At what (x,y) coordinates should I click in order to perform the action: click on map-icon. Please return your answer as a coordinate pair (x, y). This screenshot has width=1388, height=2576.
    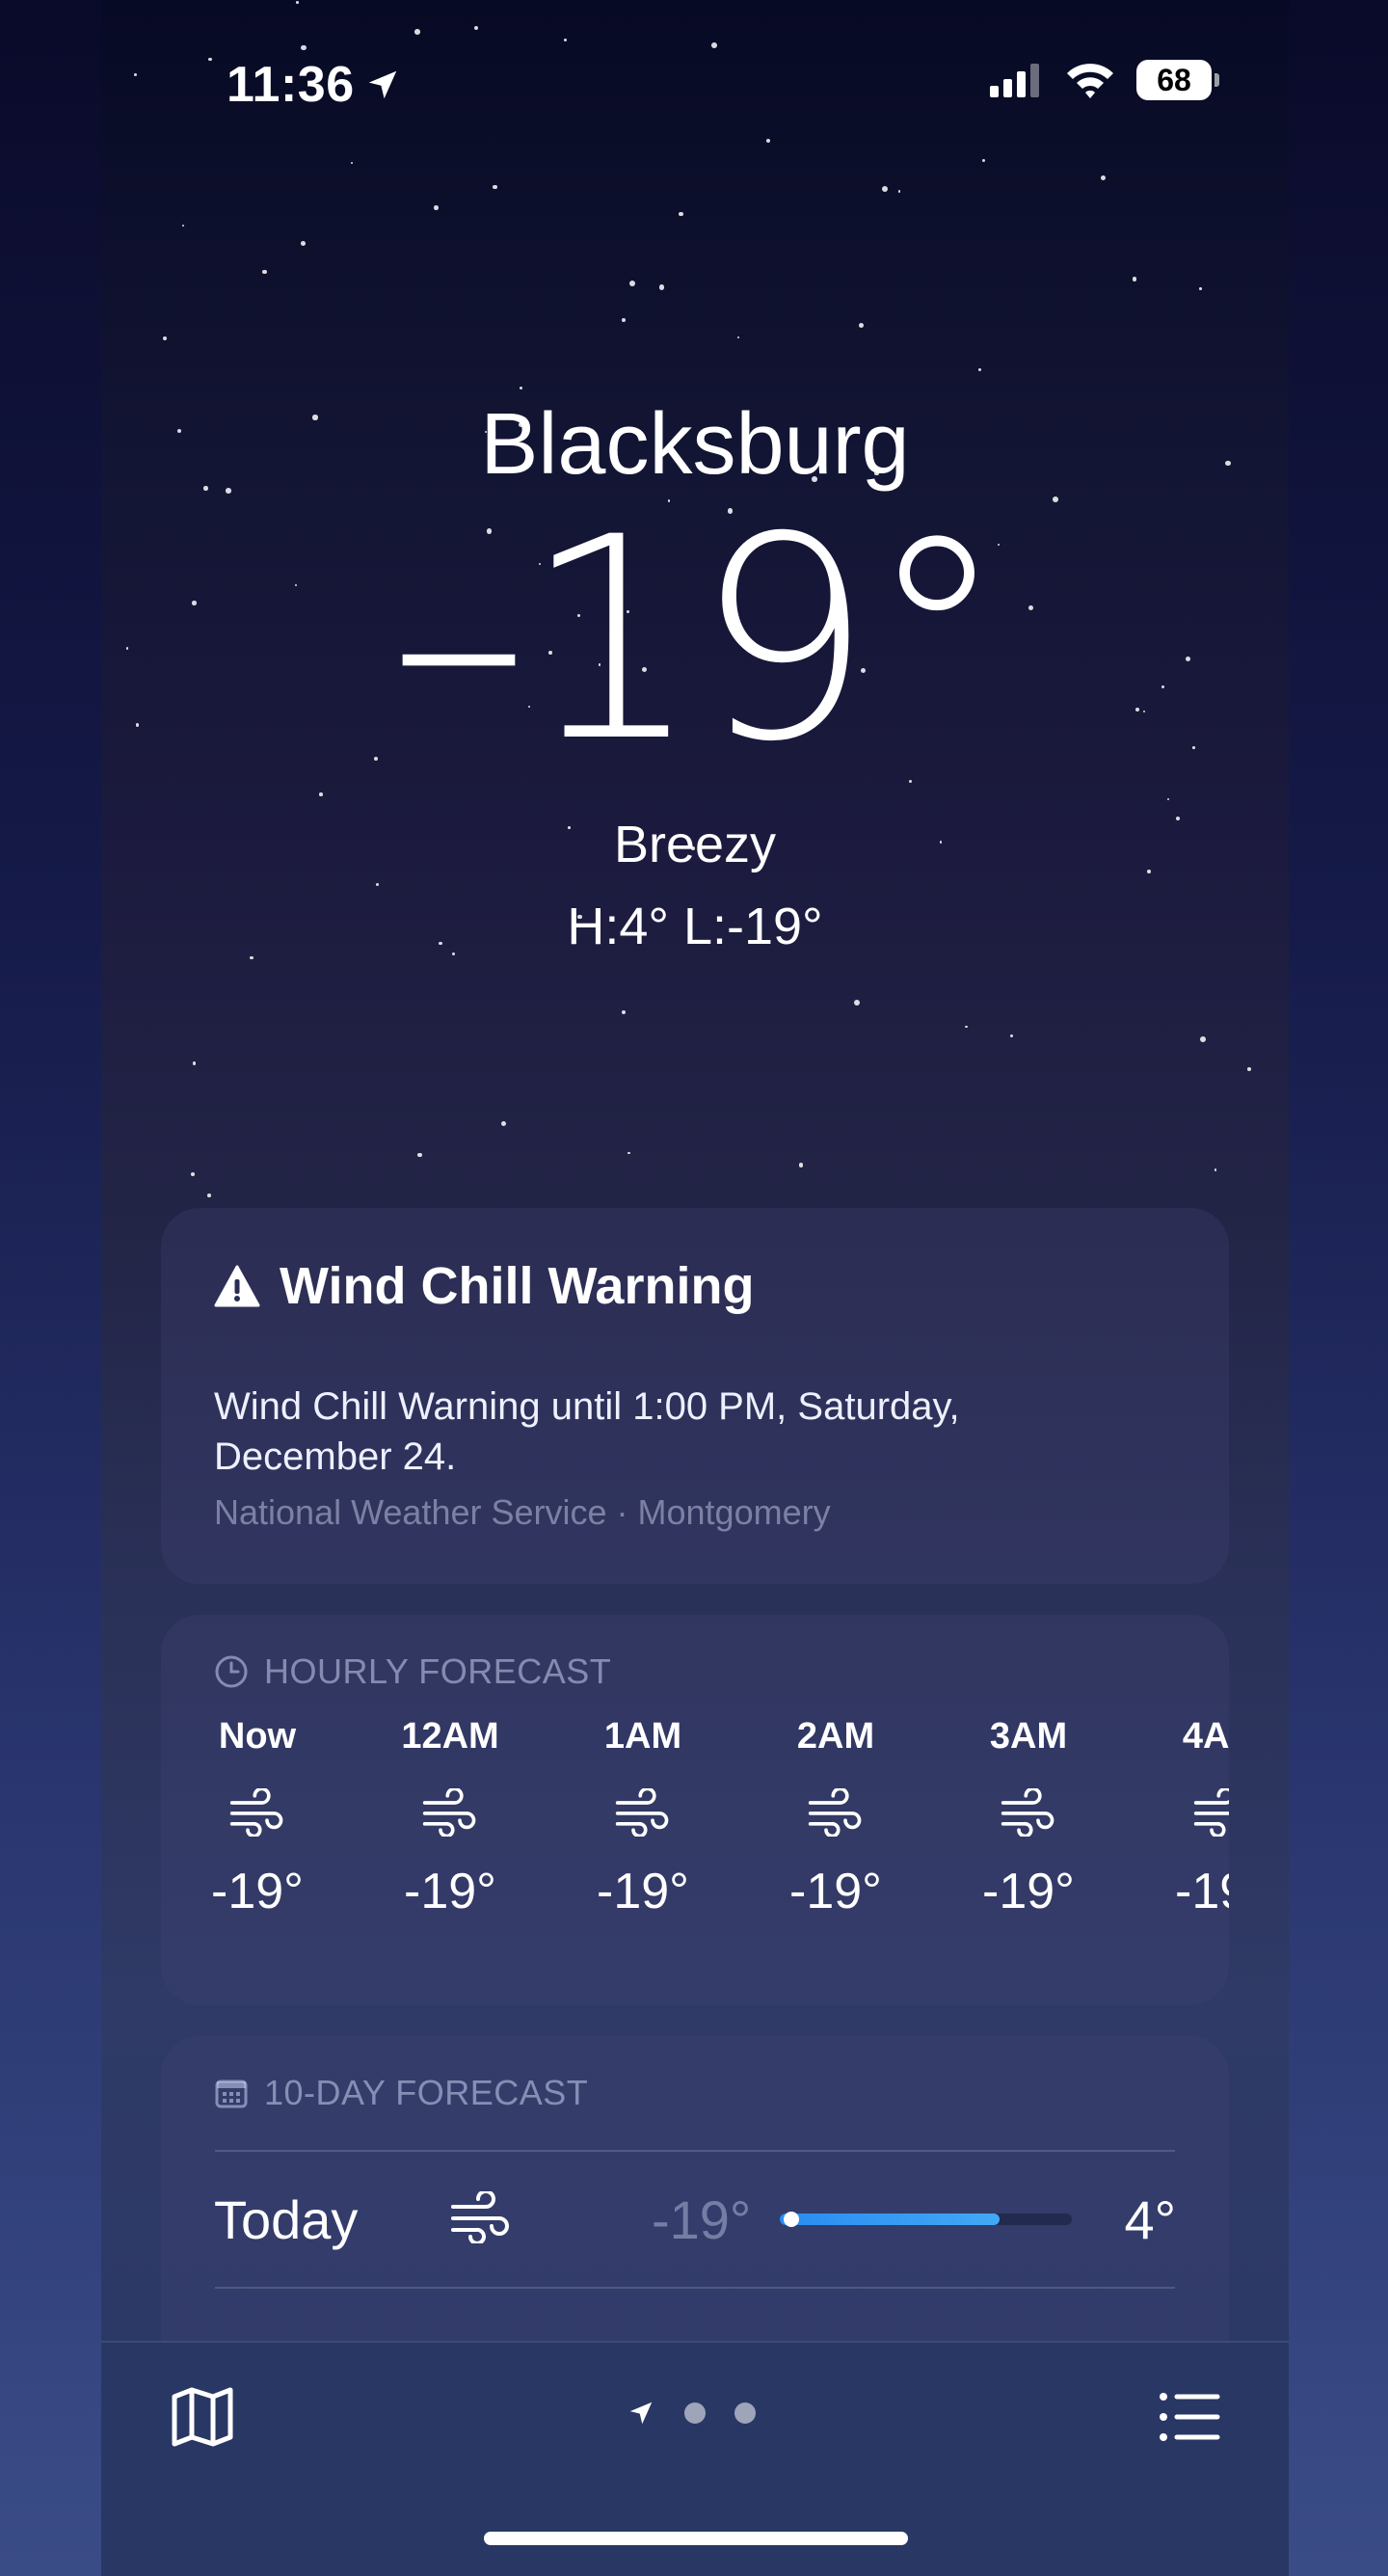
    Looking at the image, I should click on (202, 2417).